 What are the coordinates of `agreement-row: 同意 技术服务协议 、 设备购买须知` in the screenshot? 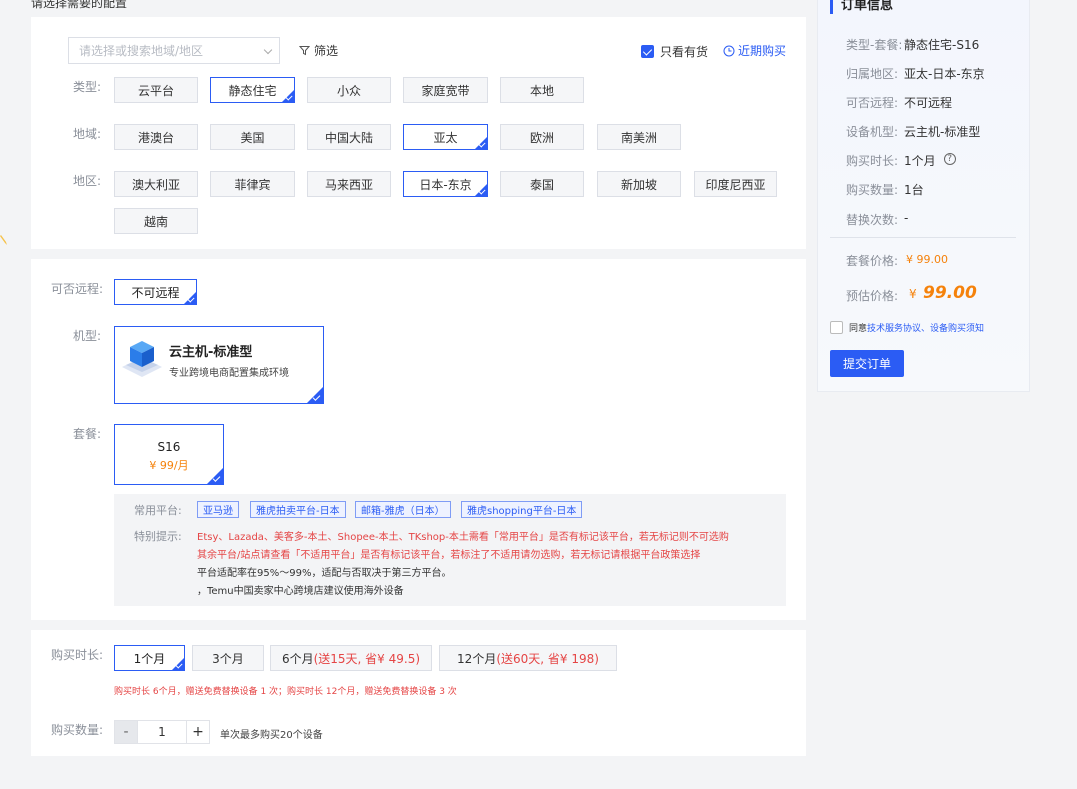 It's located at (907, 327).